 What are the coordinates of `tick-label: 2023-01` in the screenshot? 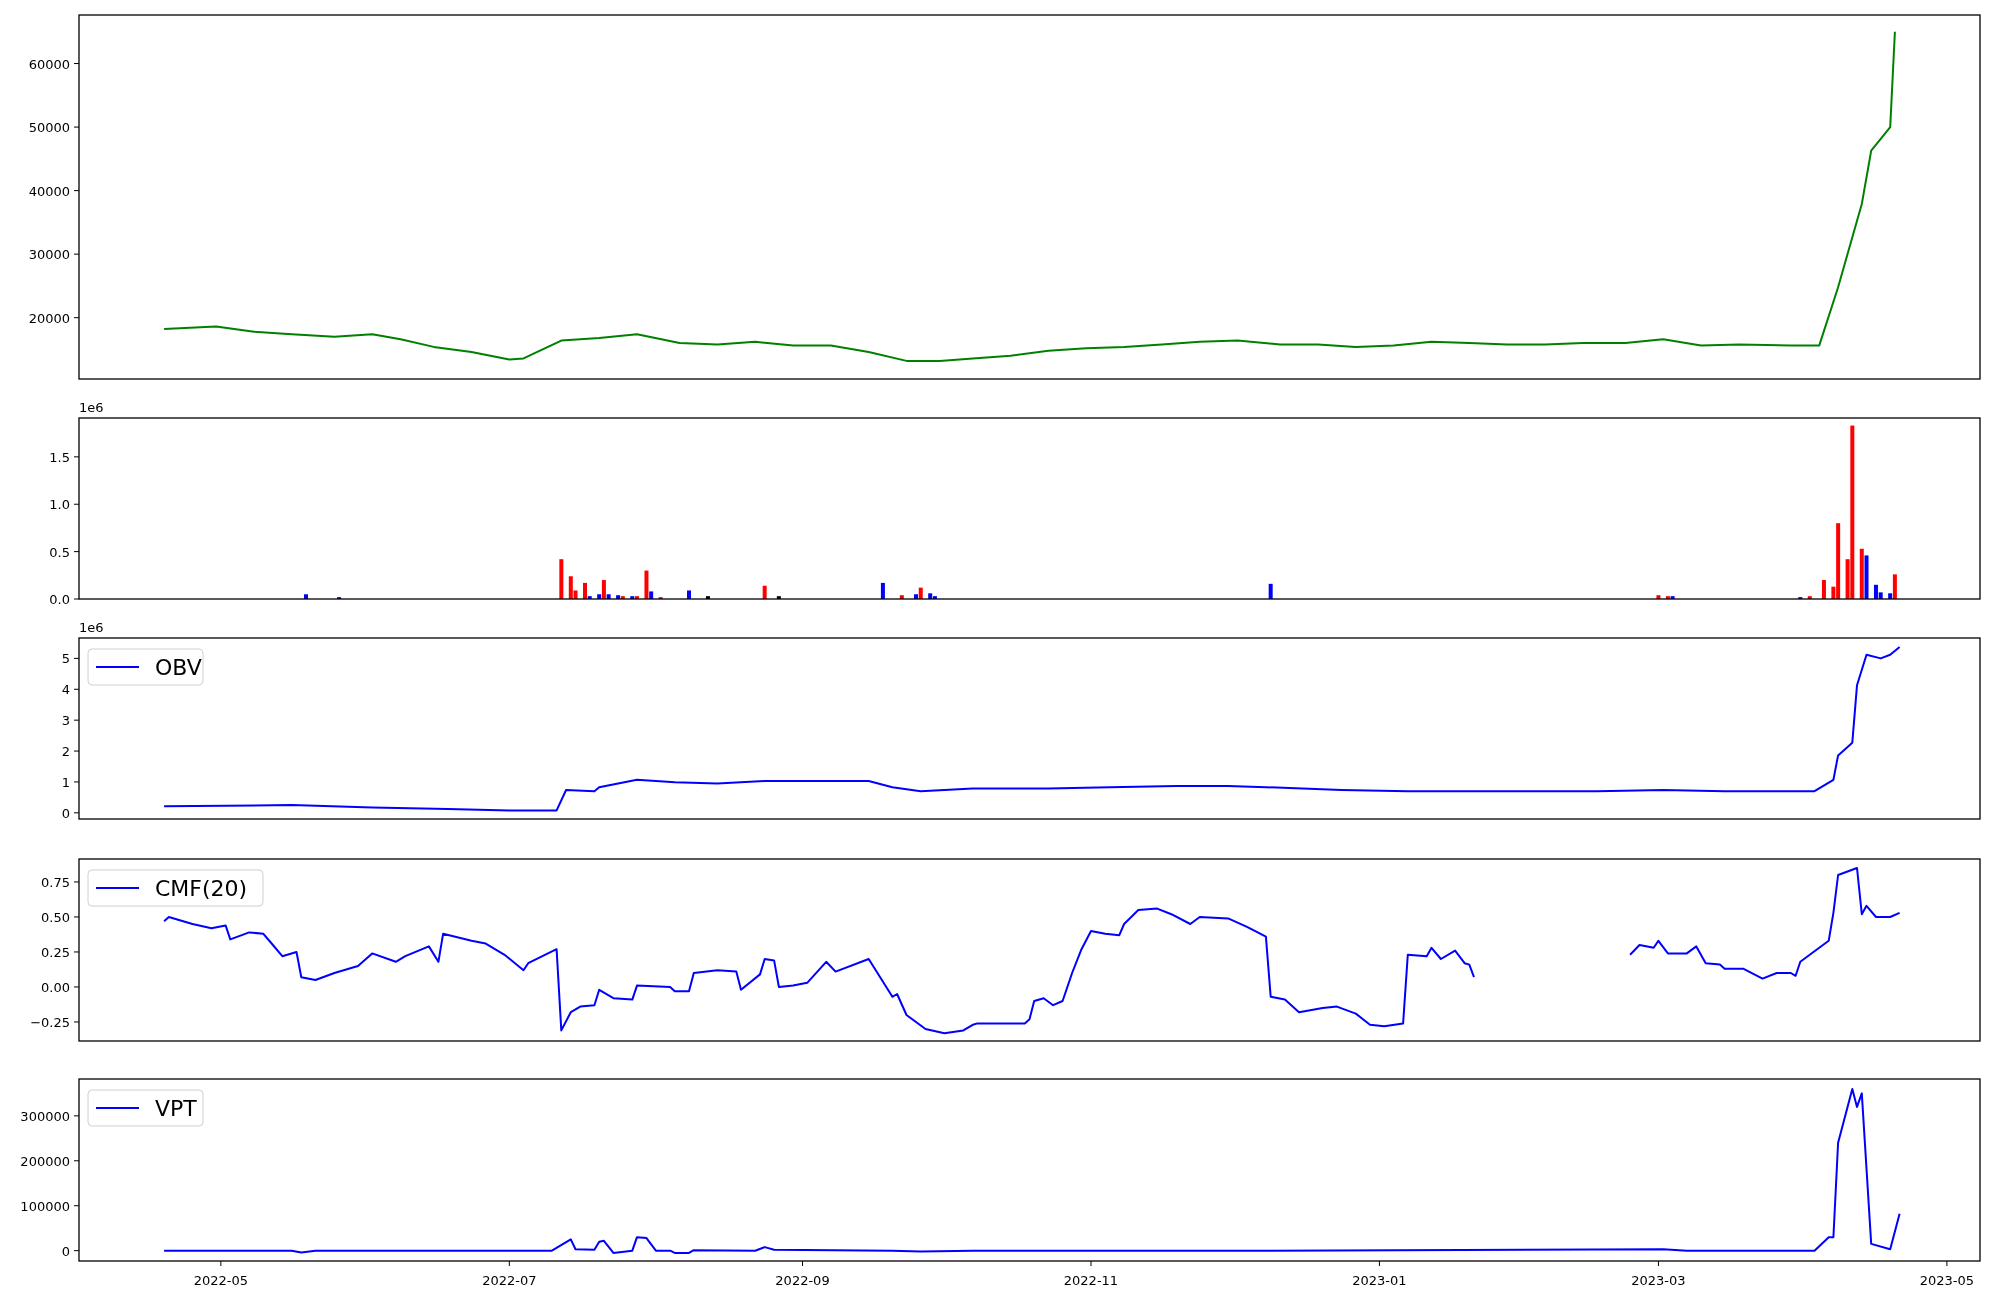 It's located at (1379, 1280).